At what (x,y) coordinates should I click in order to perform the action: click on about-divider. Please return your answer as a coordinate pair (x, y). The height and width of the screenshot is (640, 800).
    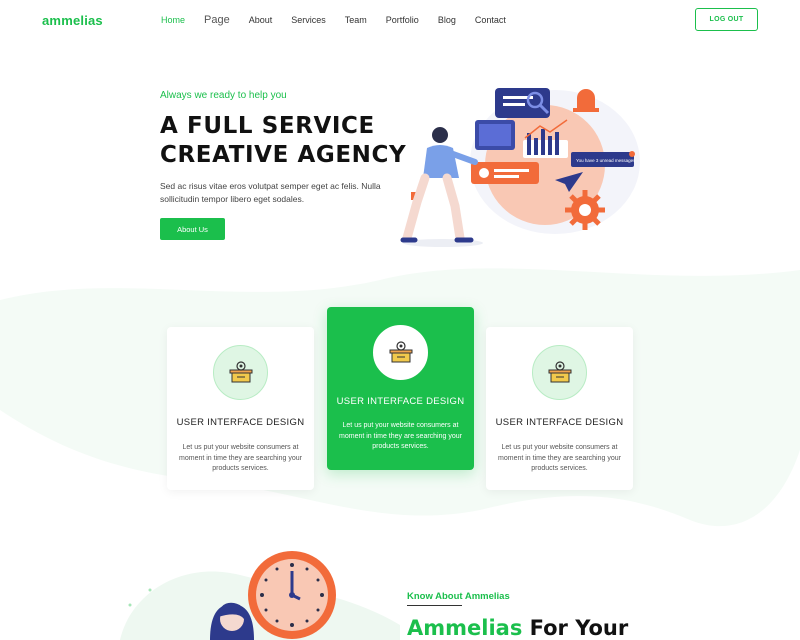
    Looking at the image, I should click on (434, 605).